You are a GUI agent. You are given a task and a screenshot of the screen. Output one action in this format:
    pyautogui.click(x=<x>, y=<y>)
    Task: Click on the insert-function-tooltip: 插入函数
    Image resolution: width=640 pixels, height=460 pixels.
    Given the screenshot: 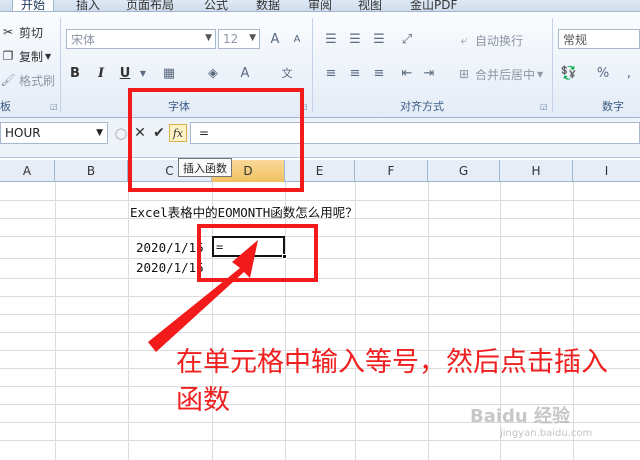 What is the action you would take?
    pyautogui.click(x=205, y=167)
    